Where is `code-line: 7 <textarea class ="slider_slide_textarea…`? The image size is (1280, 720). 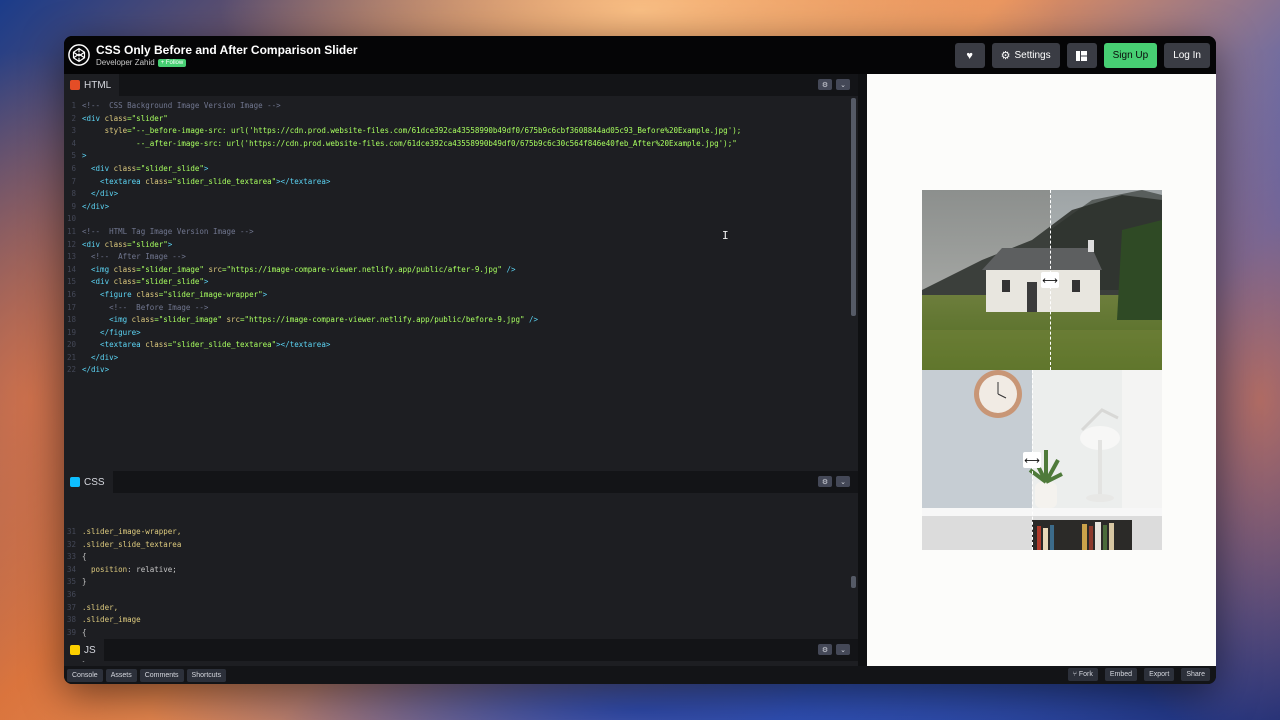 code-line: 7 <textarea class ="slider_slide_textarea… is located at coordinates (461, 182).